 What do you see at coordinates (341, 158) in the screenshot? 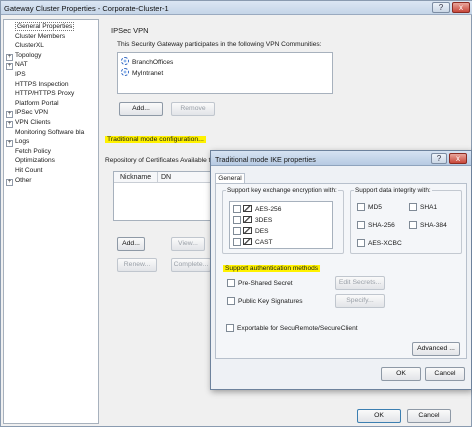
I see `dialog-titlebar: Traditional mode IKE properties ? x` at bounding box center [341, 158].